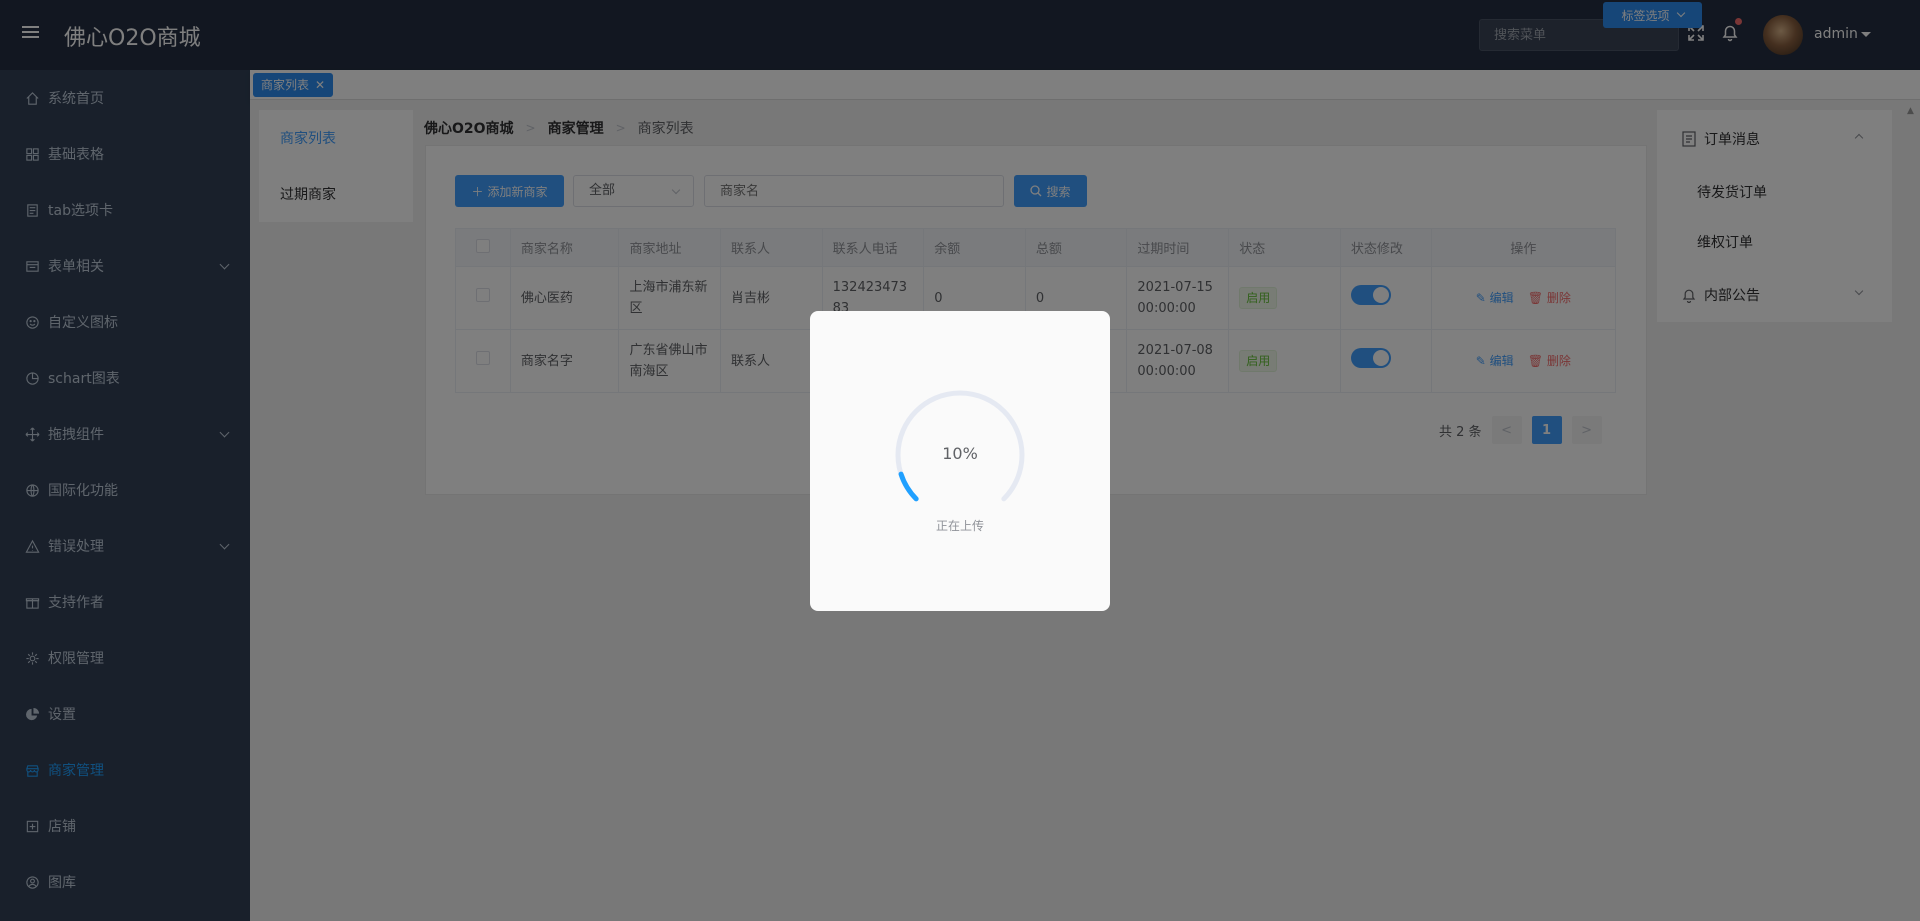  What do you see at coordinates (959, 526) in the screenshot?
I see `upload-status-label: 正在上传` at bounding box center [959, 526].